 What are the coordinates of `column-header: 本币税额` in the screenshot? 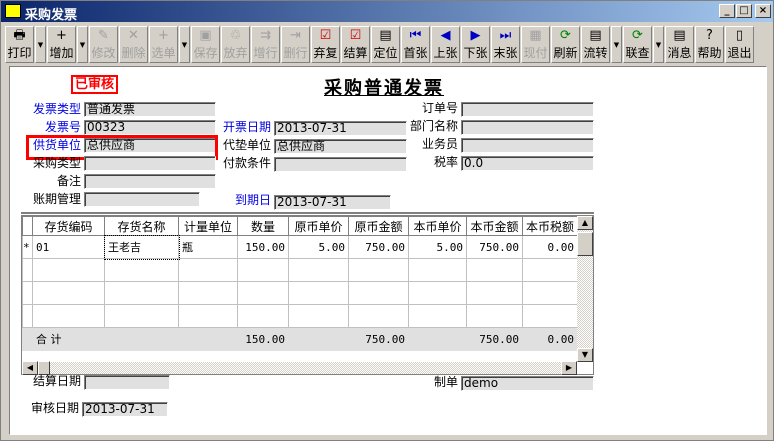 It's located at (550, 226).